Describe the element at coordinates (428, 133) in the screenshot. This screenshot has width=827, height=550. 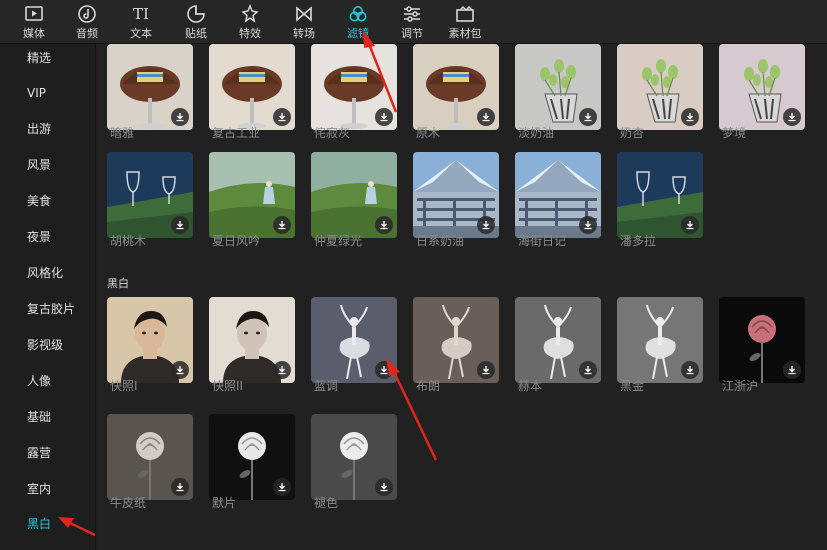
I see `filter-name: 原木` at that location.